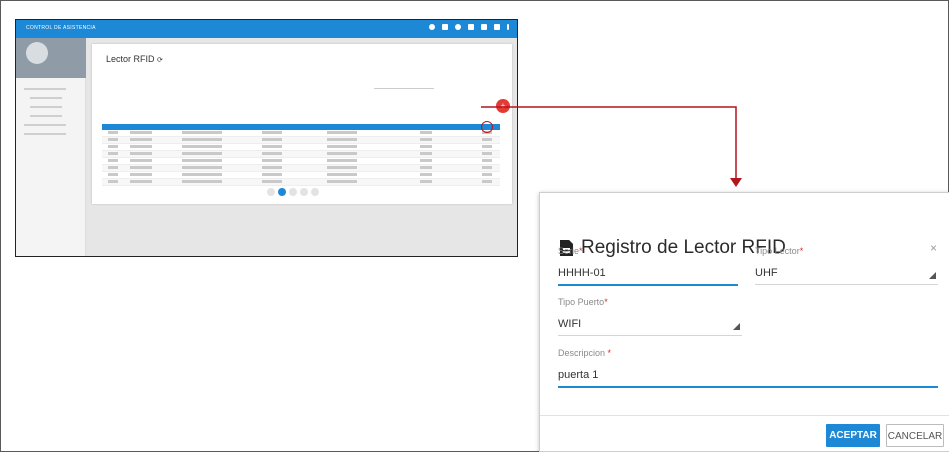 This screenshot has height=452, width=949. What do you see at coordinates (583, 302) in the screenshot?
I see `tipo-puerto-label: Tipo Puerto*` at bounding box center [583, 302].